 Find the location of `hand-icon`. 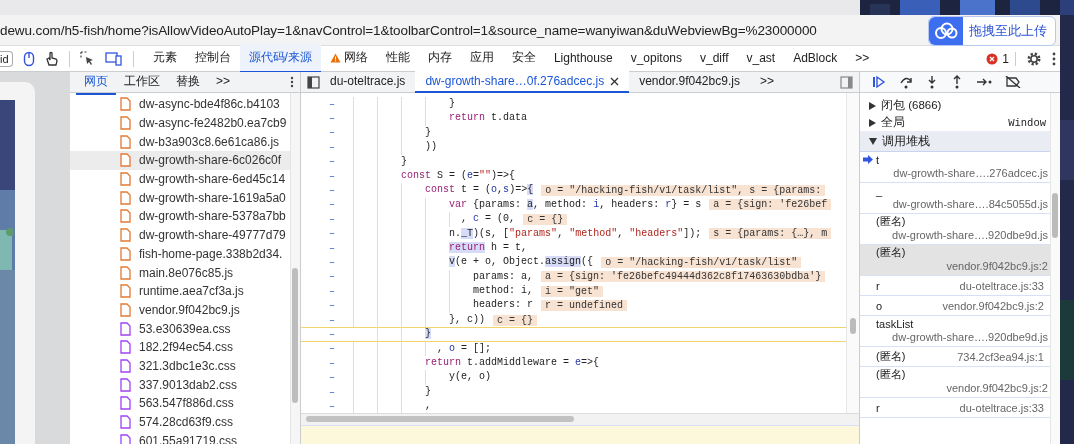

hand-icon is located at coordinates (51, 58).